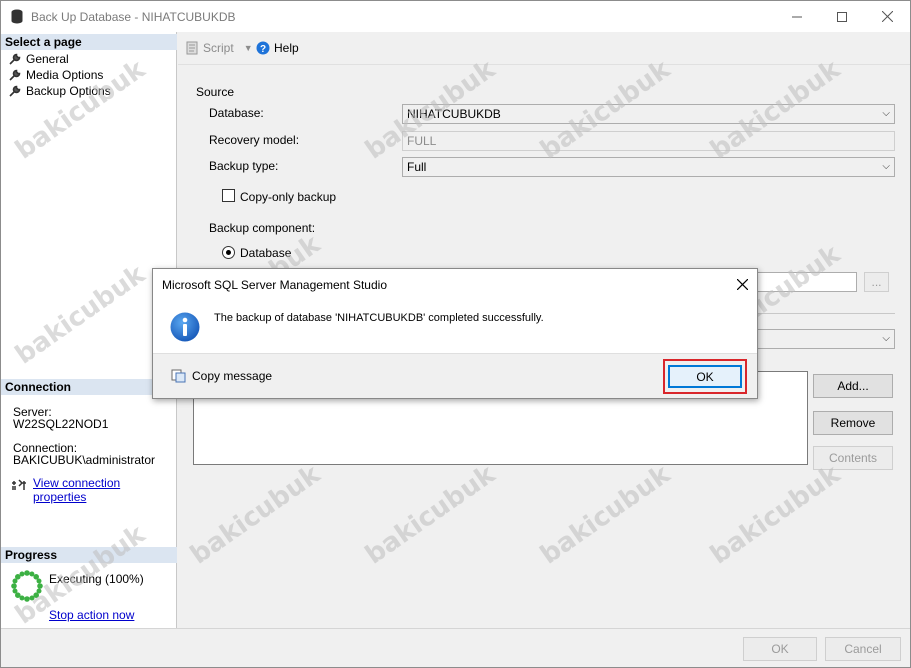 The height and width of the screenshot is (668, 911). Describe the element at coordinates (797, 16) in the screenshot. I see `minimize-icon` at that location.